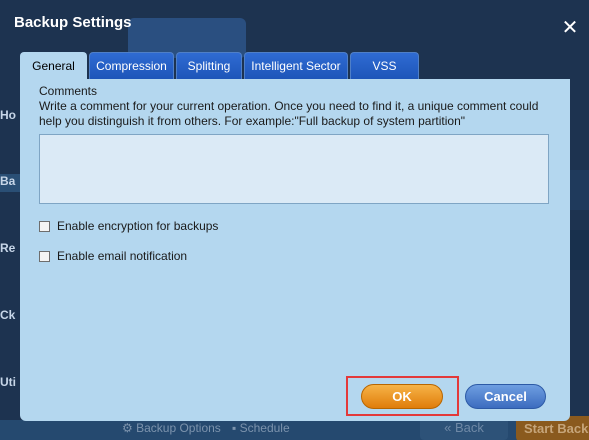 The width and height of the screenshot is (589, 440). What do you see at coordinates (294, 169) in the screenshot?
I see `comment-input` at bounding box center [294, 169].